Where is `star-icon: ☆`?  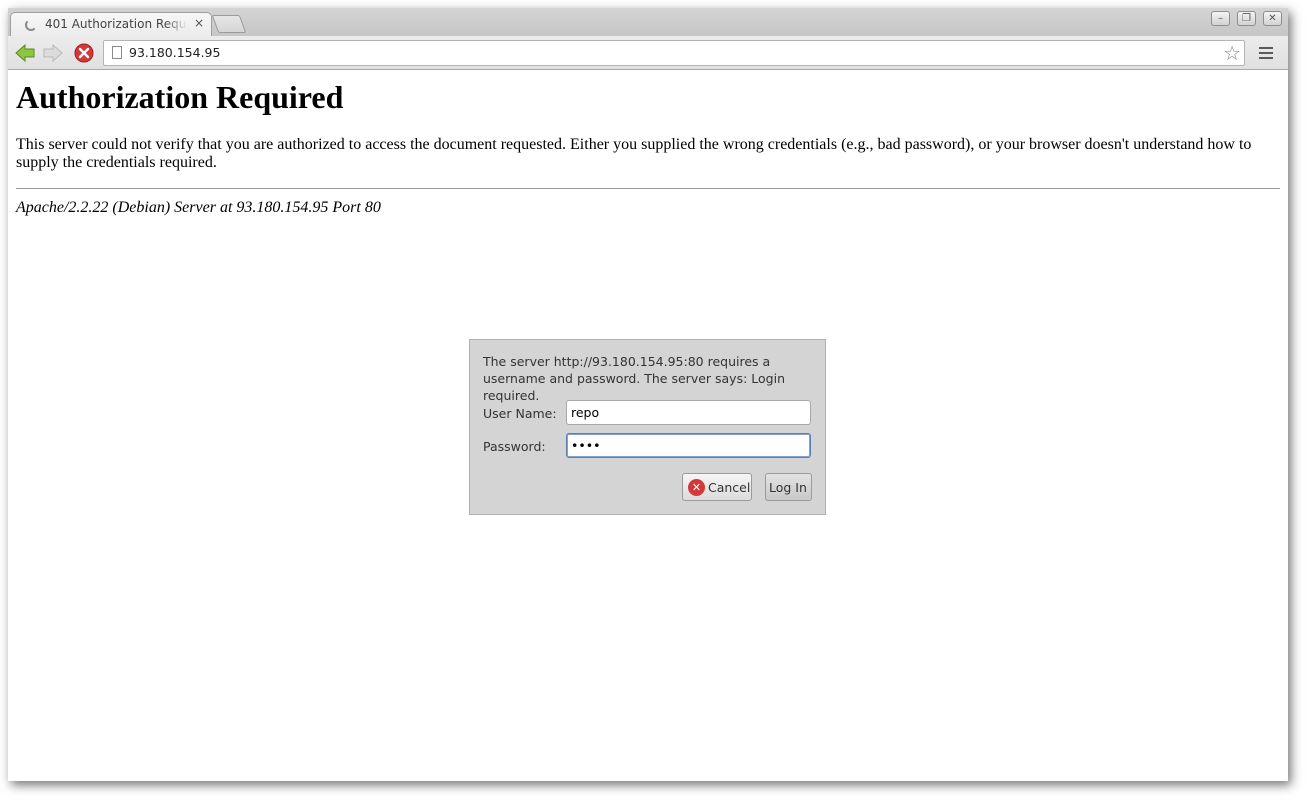 star-icon: ☆ is located at coordinates (1232, 53).